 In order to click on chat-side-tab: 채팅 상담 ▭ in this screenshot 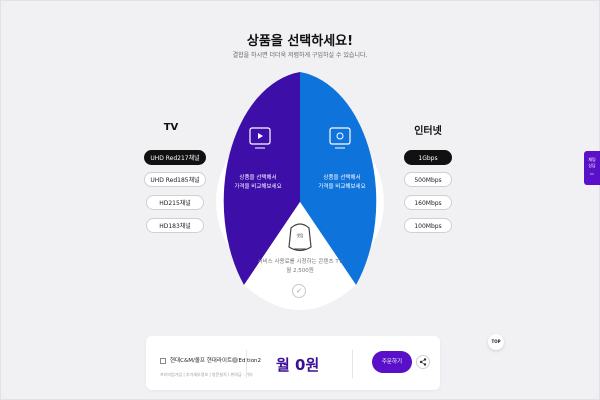, I will do `click(592, 168)`.